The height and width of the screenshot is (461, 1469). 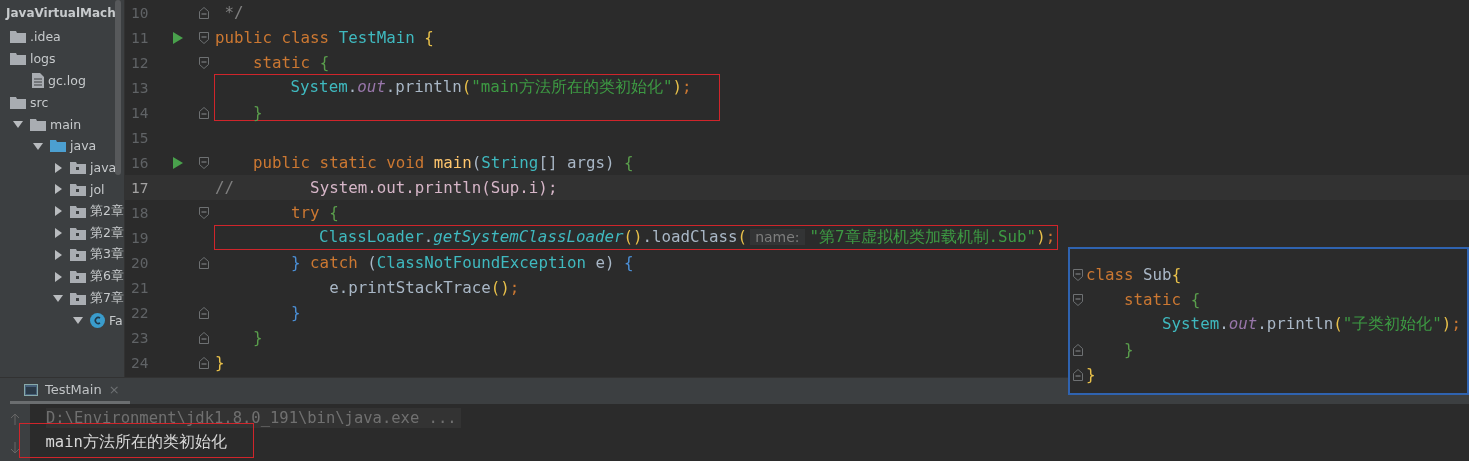 What do you see at coordinates (140, 287) in the screenshot?
I see `line-number: 21` at bounding box center [140, 287].